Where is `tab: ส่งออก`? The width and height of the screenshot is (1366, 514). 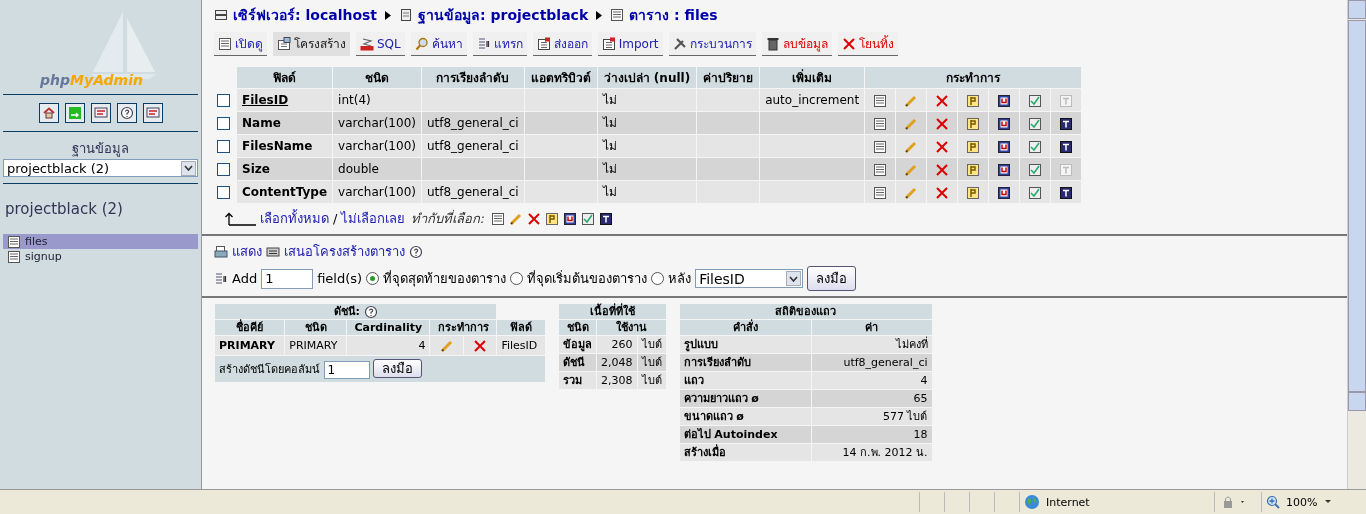 tab: ส่งออก is located at coordinates (562, 44).